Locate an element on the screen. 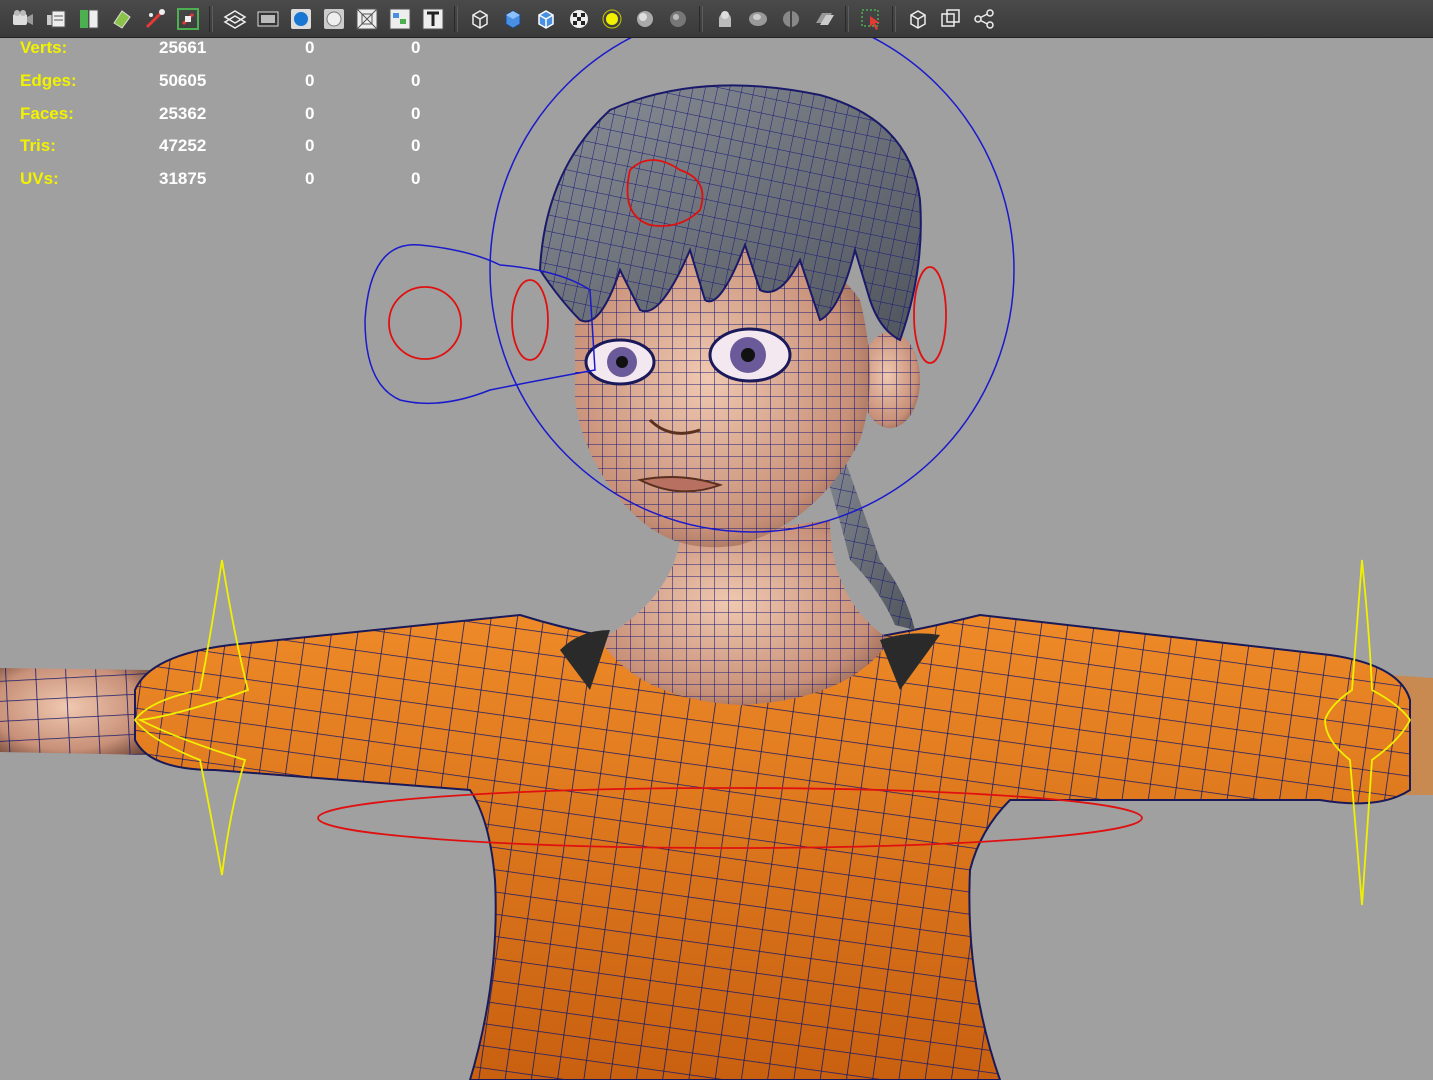  field-chart-icon is located at coordinates (366, 18).